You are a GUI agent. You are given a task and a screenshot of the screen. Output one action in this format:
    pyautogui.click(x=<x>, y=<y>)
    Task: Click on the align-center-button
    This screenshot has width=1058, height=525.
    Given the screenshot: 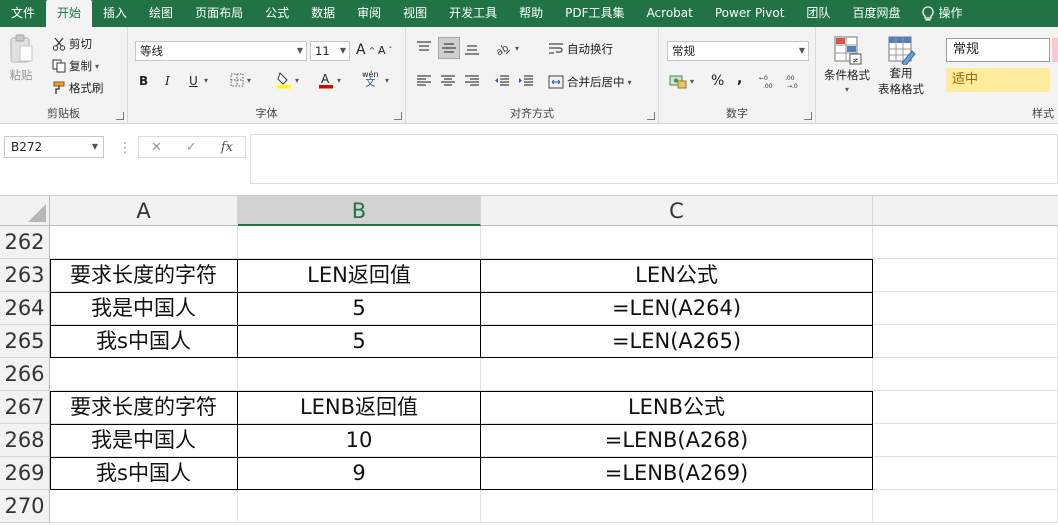 What is the action you would take?
    pyautogui.click(x=448, y=81)
    